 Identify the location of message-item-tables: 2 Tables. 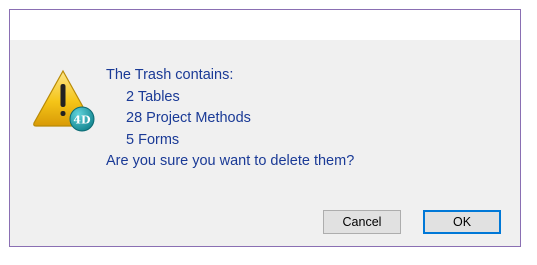
(153, 96).